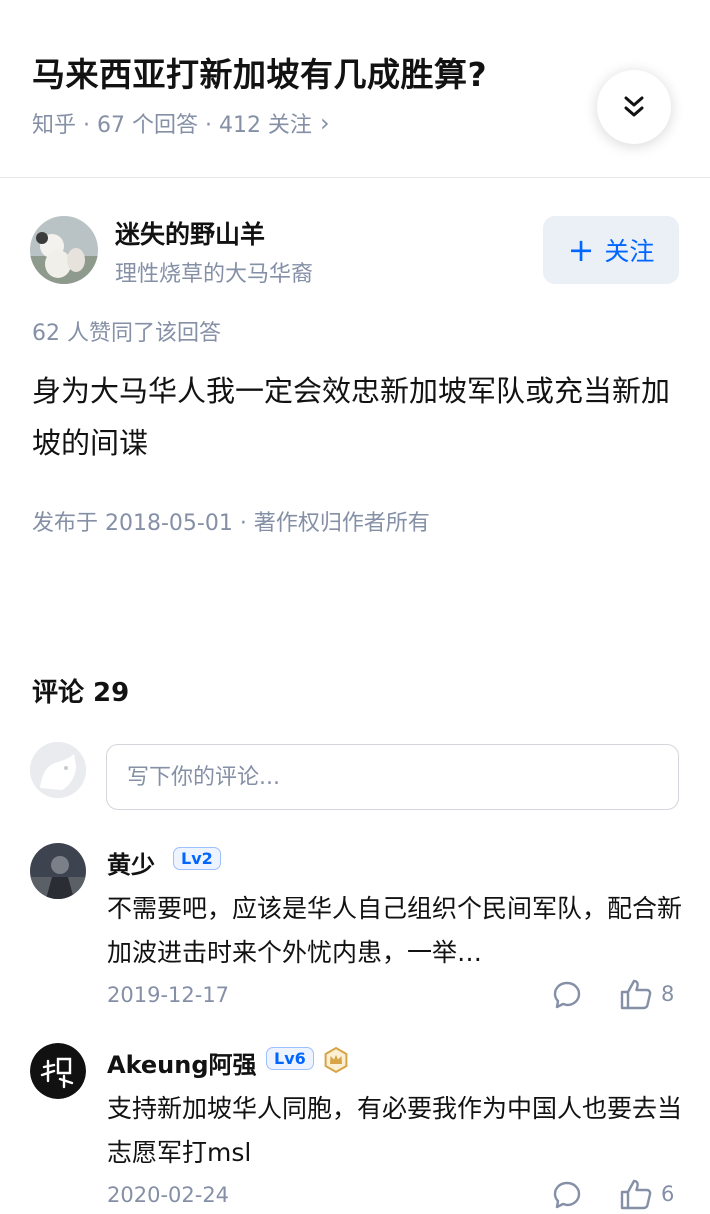  What do you see at coordinates (355, 177) in the screenshot?
I see `header-divider` at bounding box center [355, 177].